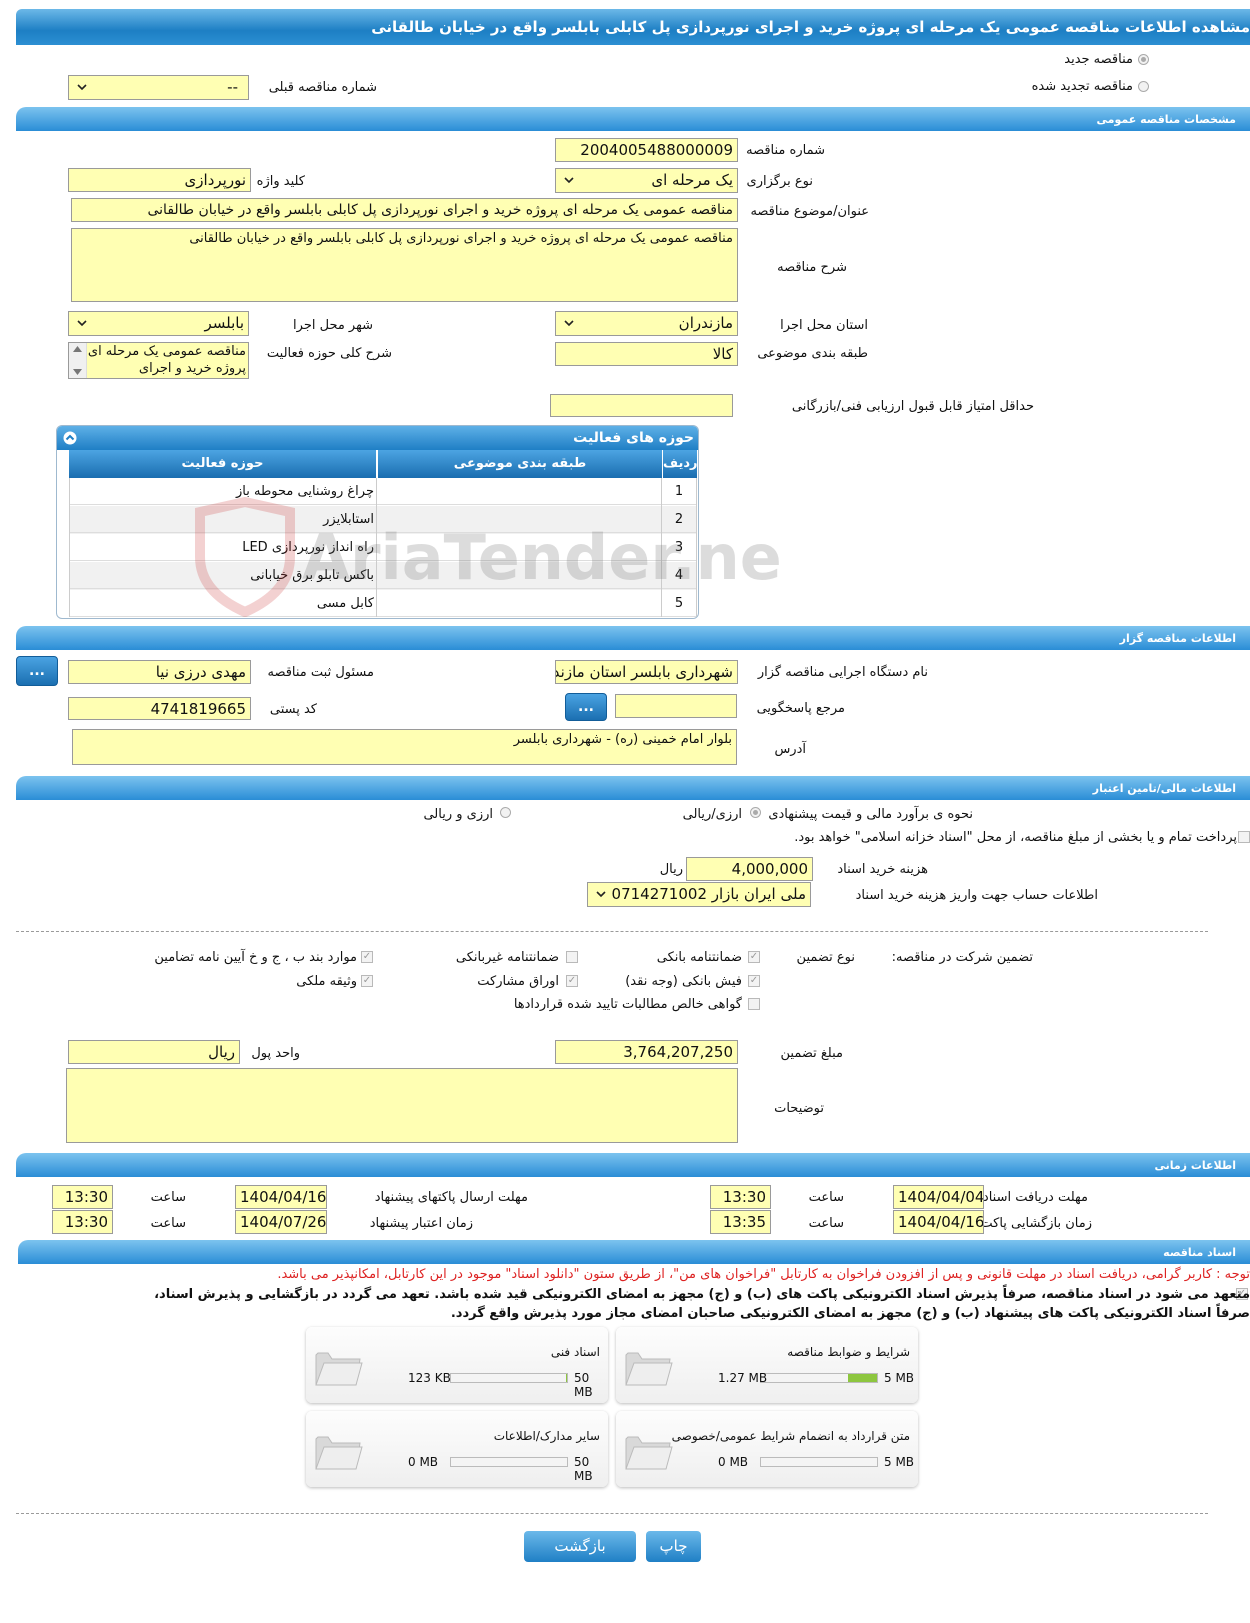  What do you see at coordinates (158, 87) in the screenshot?
I see `prev-number-select: --` at bounding box center [158, 87].